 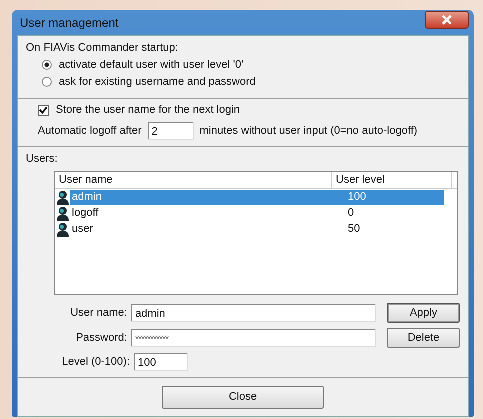 I want to click on minutes-field: 2, so click(x=171, y=131).